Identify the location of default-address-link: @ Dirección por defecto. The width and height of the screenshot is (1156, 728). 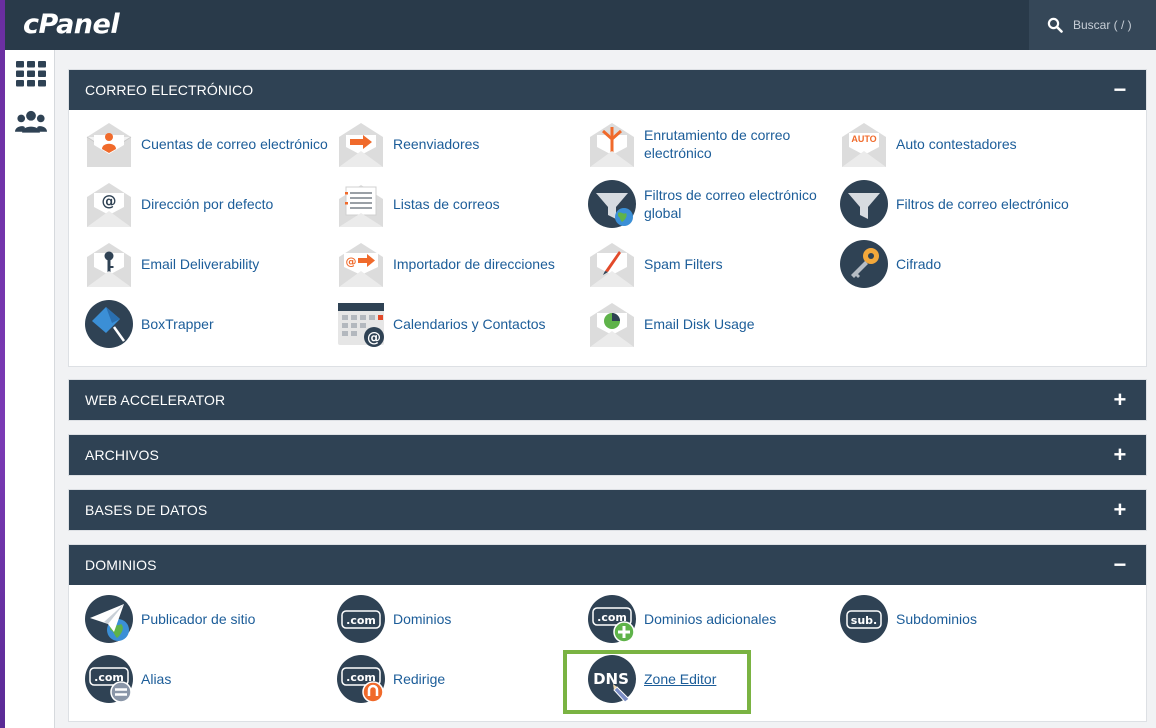
(209, 204).